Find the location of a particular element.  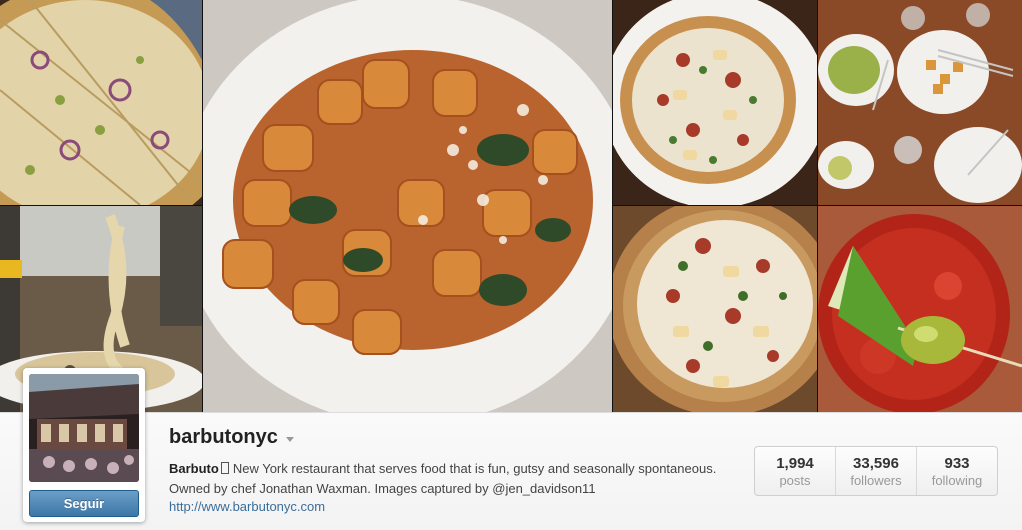

stat-following: 933 following is located at coordinates (957, 471).